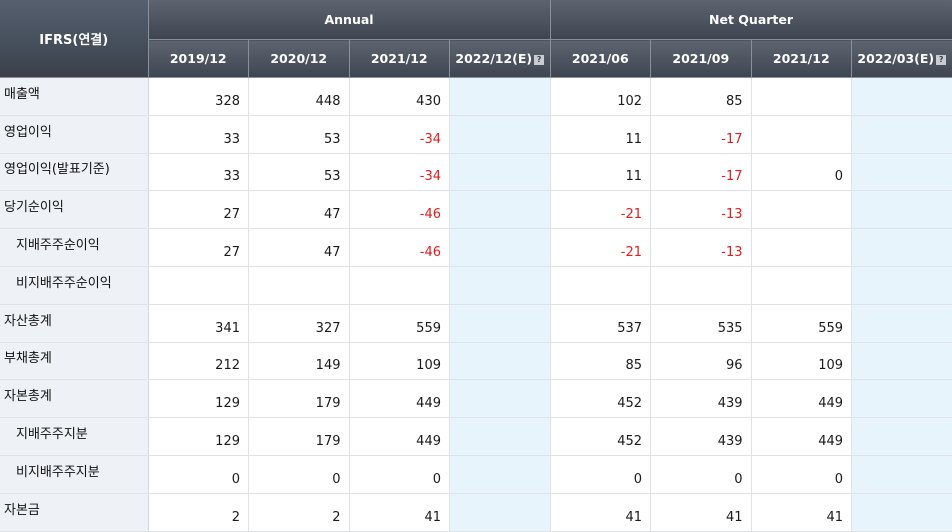  I want to click on row-label-text: 매출액, so click(22, 94).